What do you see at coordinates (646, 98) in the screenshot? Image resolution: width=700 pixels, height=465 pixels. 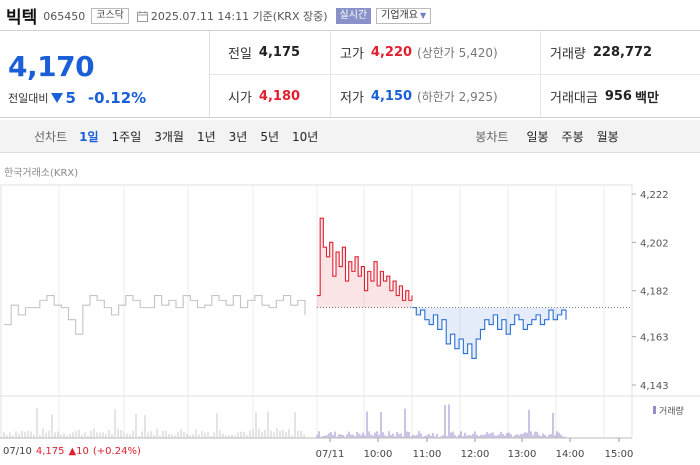 I see `trade-value-unit: 백만` at bounding box center [646, 98].